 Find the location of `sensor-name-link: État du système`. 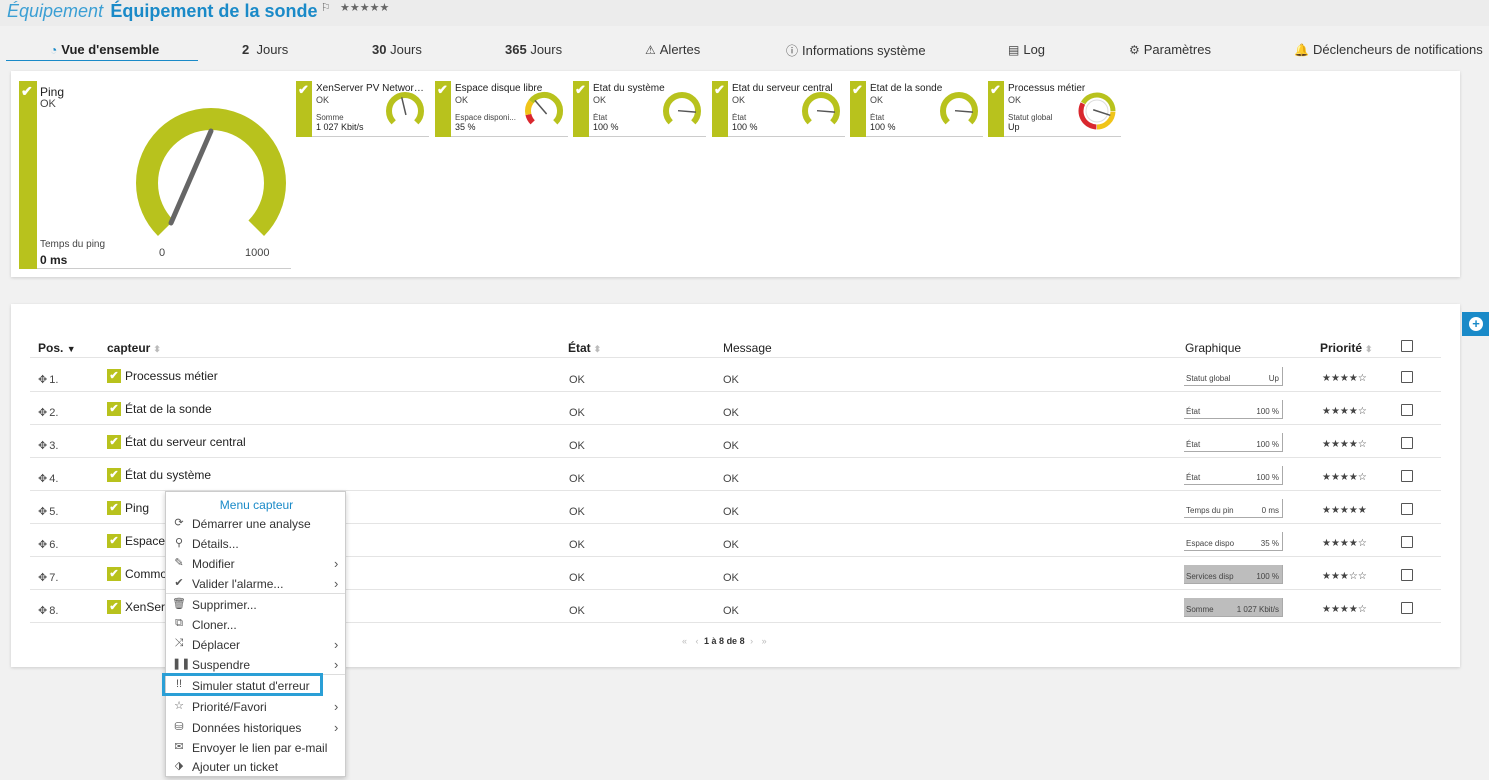

sensor-name-link: État du système is located at coordinates (168, 475).